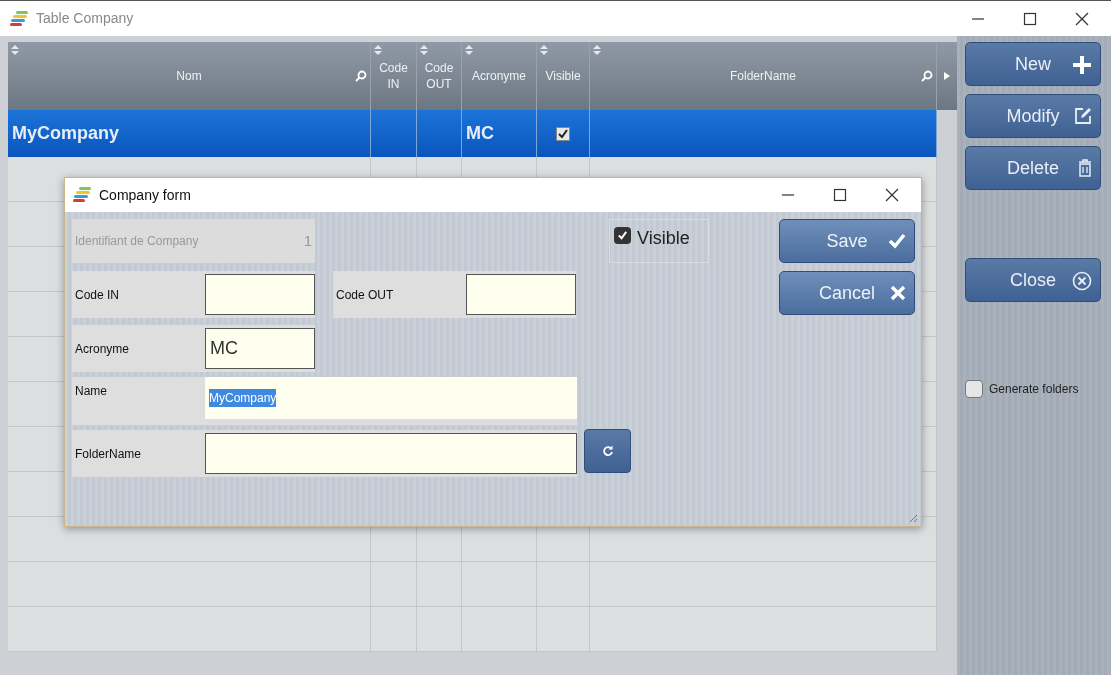  I want to click on cross-icon, so click(898, 293).